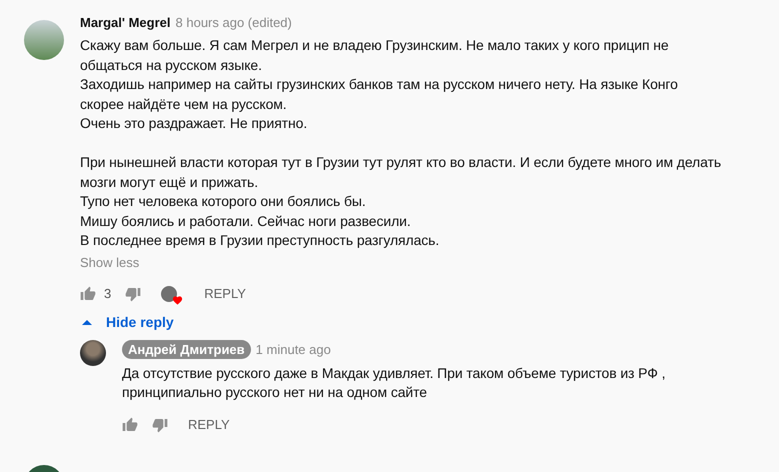  Describe the element at coordinates (401, 262) in the screenshot. I see `show-less-link: Show less` at that location.